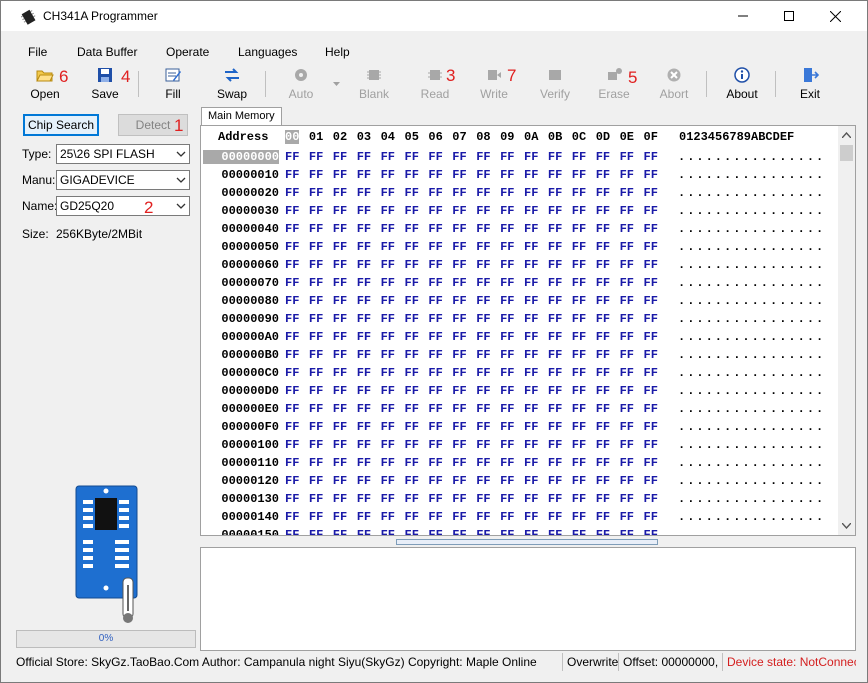 Image resolution: width=868 pixels, height=683 pixels. What do you see at coordinates (528, 599) in the screenshot?
I see `log-output` at bounding box center [528, 599].